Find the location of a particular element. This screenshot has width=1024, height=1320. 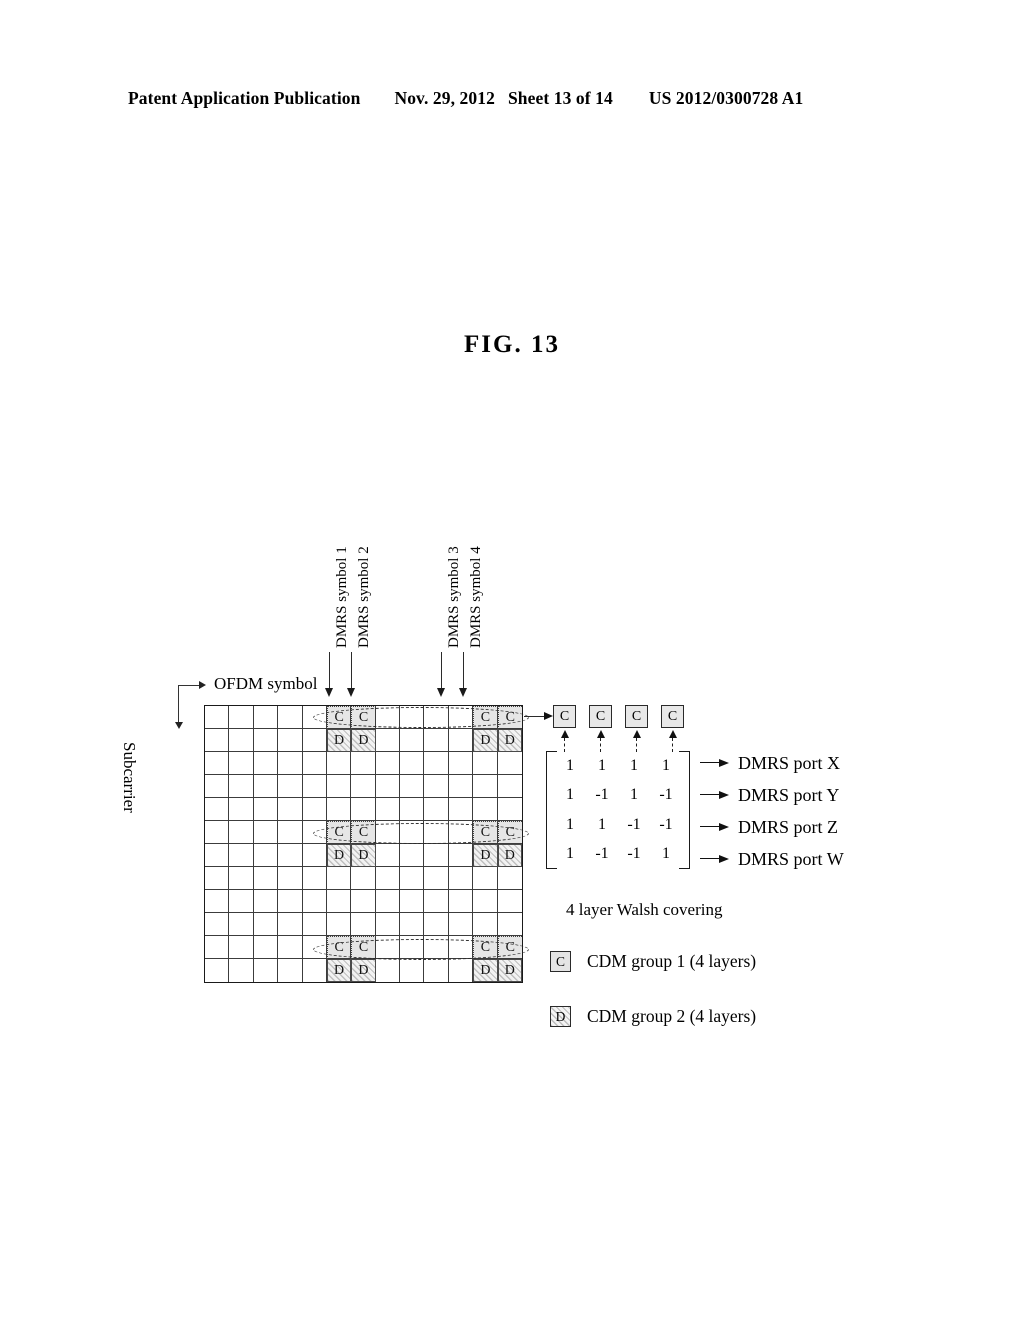

c-box-3-label: C is located at coordinates (636, 716).